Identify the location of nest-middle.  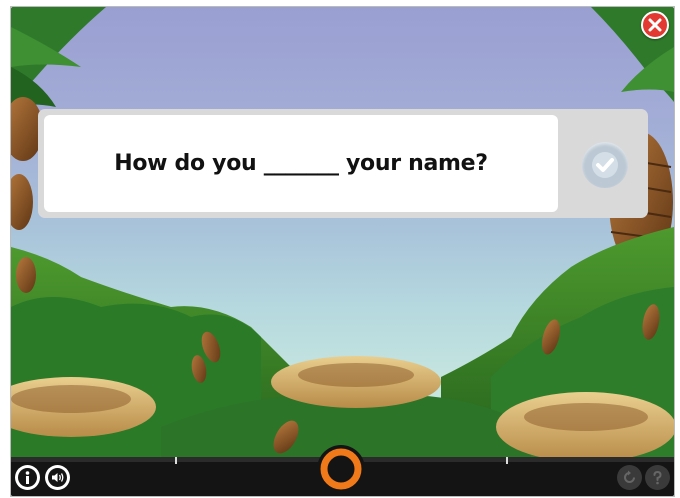
(356, 382).